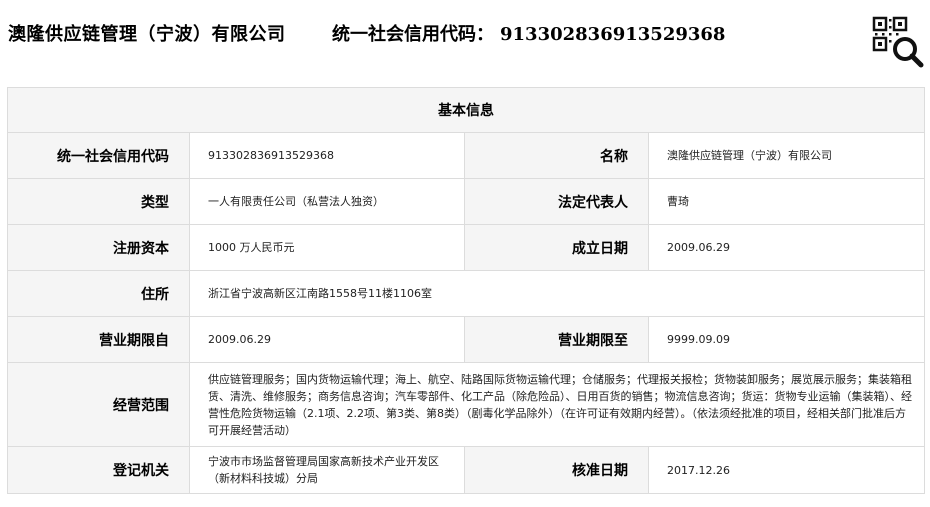 This screenshot has width=930, height=507. I want to click on section-title: 基本信息, so click(466, 110).